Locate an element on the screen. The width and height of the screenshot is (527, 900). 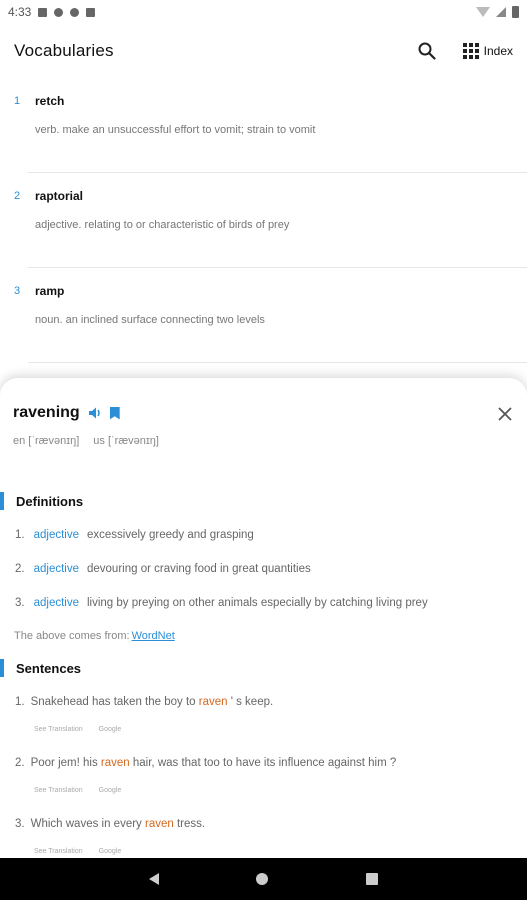
back-icon is located at coordinates (153, 879).